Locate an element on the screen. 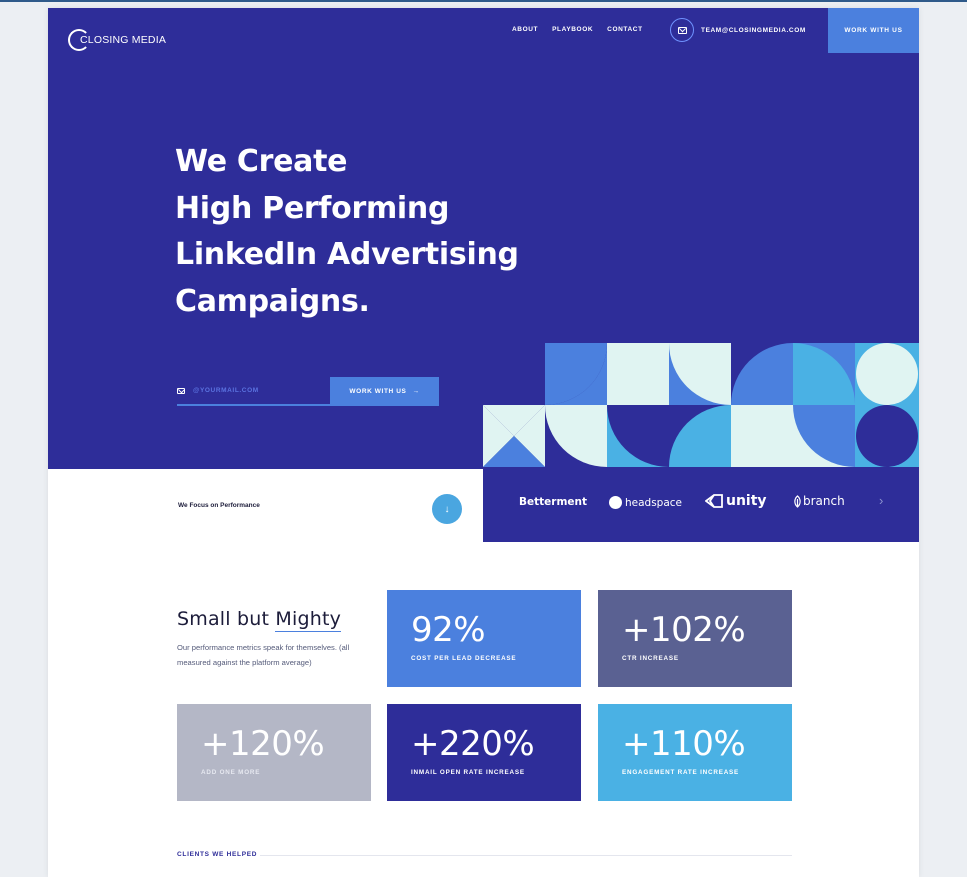  browser-top-line is located at coordinates (483, 1).